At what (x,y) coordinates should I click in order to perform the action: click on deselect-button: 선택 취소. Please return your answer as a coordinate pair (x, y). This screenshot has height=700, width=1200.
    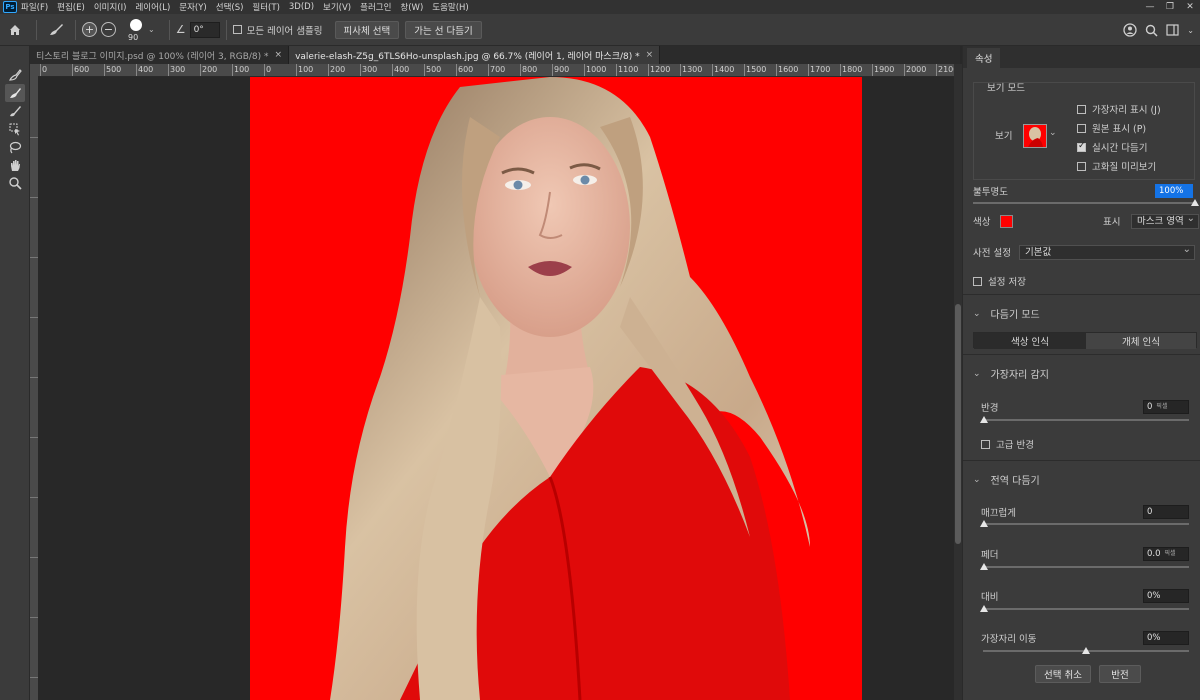
    Looking at the image, I should click on (1063, 674).